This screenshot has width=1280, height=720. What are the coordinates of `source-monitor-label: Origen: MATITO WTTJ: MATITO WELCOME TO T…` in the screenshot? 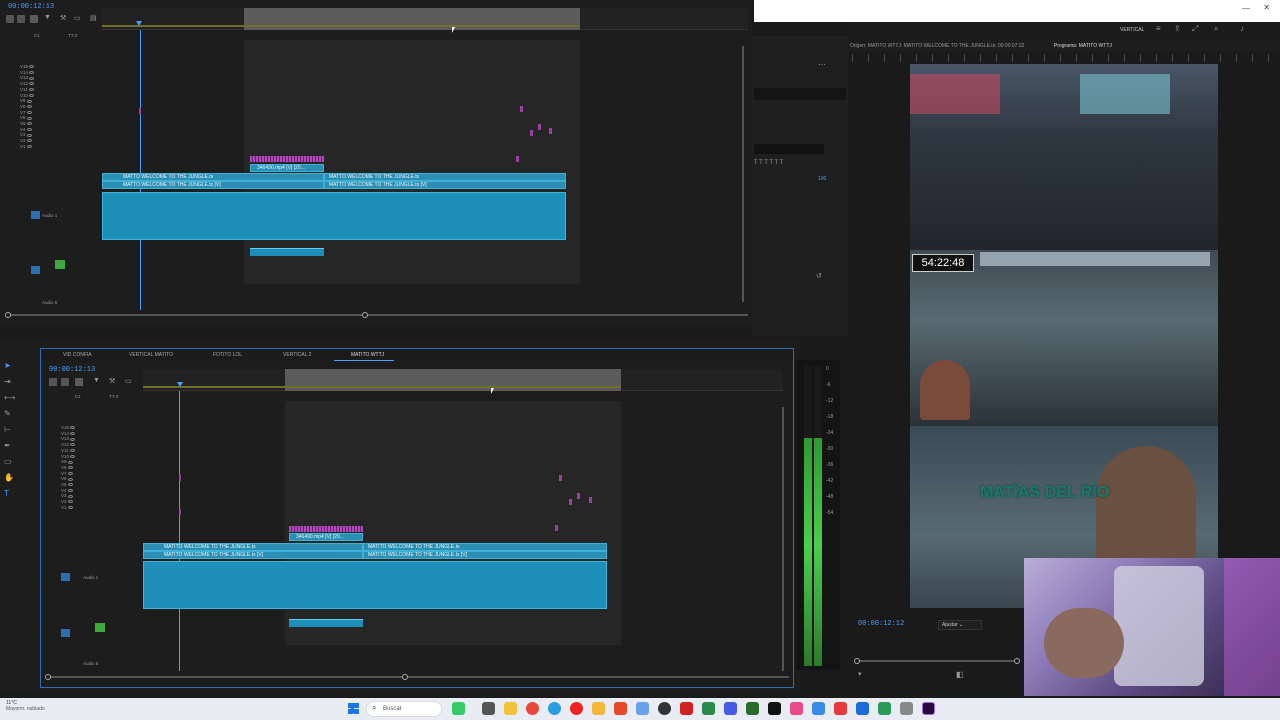 It's located at (937, 46).